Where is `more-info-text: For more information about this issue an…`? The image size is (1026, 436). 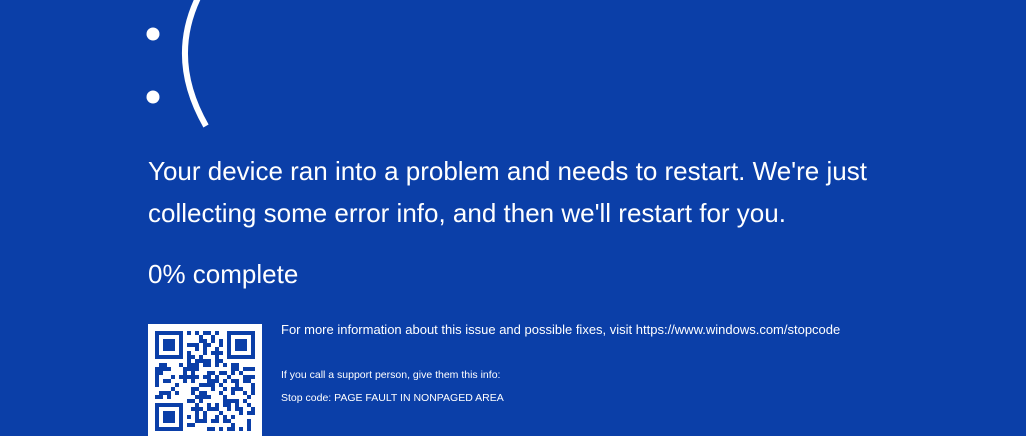 more-info-text: For more information about this issue an… is located at coordinates (561, 329).